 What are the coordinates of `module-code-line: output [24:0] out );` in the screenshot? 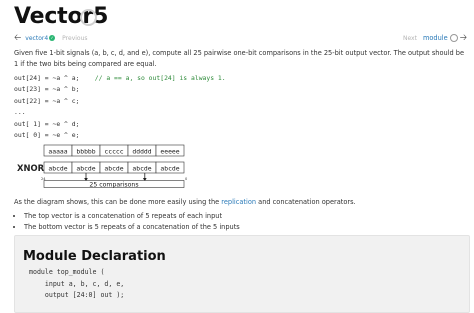 It's located at (77, 295).